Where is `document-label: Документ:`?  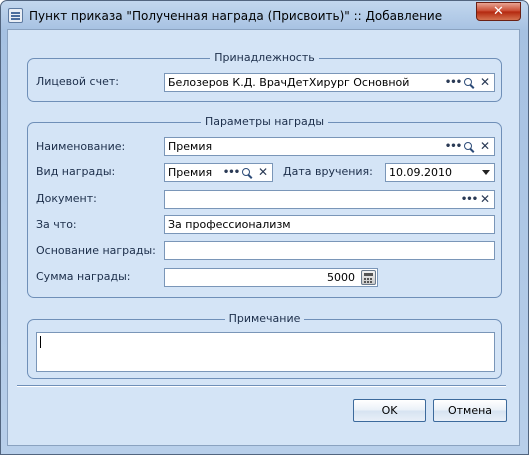
document-label: Документ: is located at coordinates (66, 198).